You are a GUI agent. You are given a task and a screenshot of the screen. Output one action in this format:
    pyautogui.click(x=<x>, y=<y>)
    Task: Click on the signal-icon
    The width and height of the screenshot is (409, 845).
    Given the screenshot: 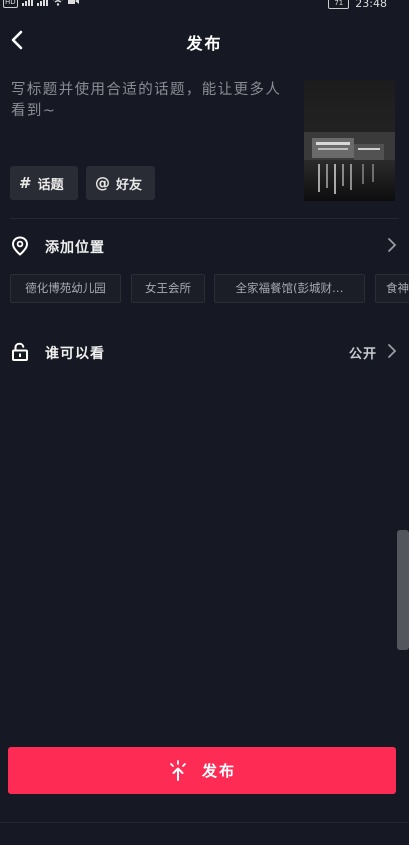 What is the action you would take?
    pyautogui.click(x=27, y=3)
    